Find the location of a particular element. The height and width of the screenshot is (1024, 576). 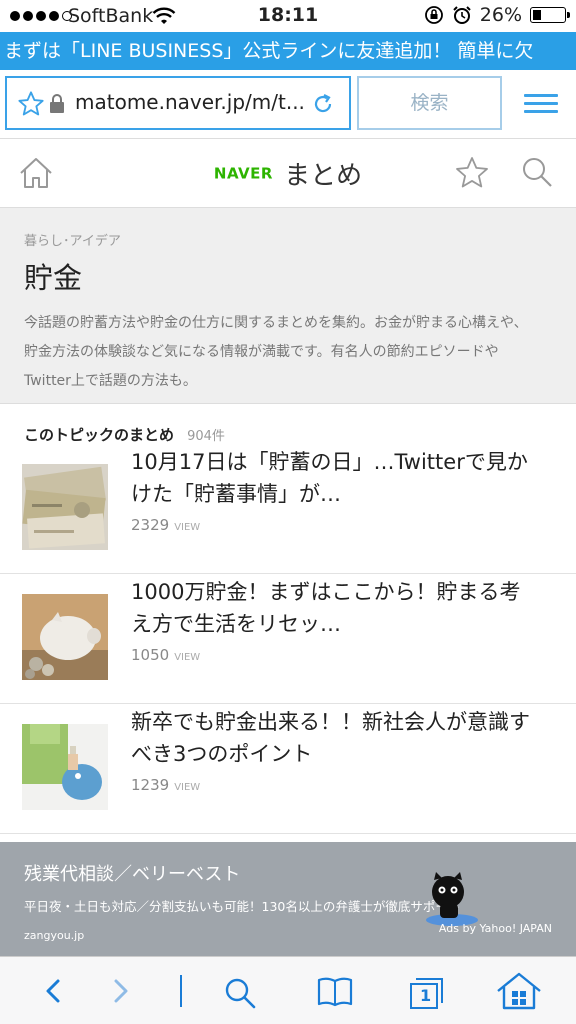

thumbnail-piggy-bank is located at coordinates (65, 637).